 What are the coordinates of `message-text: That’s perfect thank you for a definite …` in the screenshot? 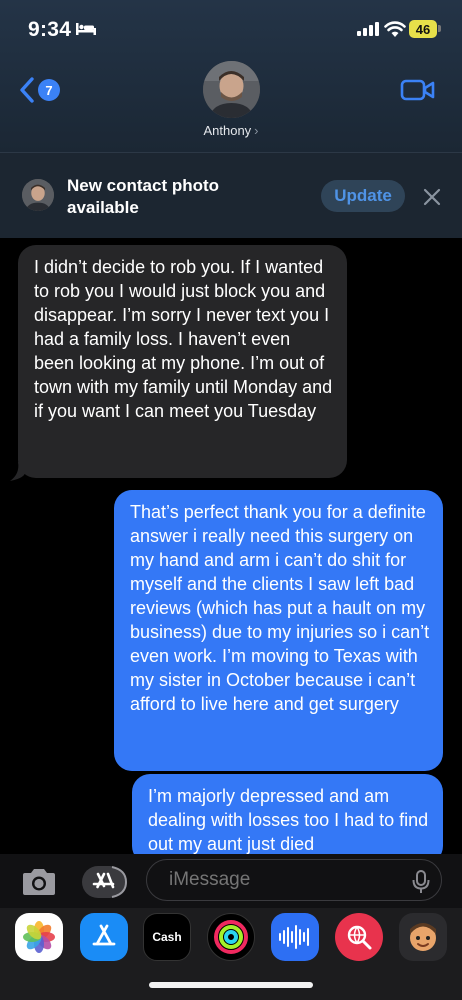 It's located at (280, 608).